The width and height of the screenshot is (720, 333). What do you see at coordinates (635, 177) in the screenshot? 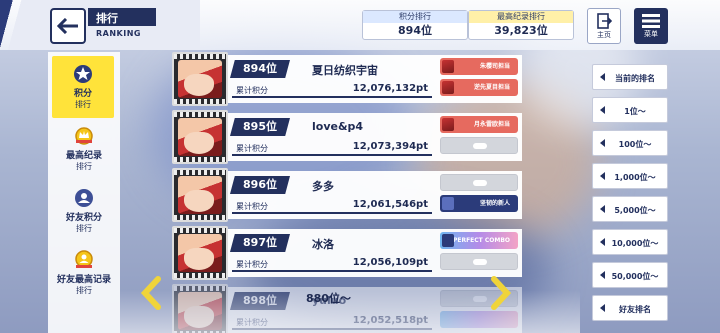
I see `filter-label: 1,000位～` at bounding box center [635, 177].